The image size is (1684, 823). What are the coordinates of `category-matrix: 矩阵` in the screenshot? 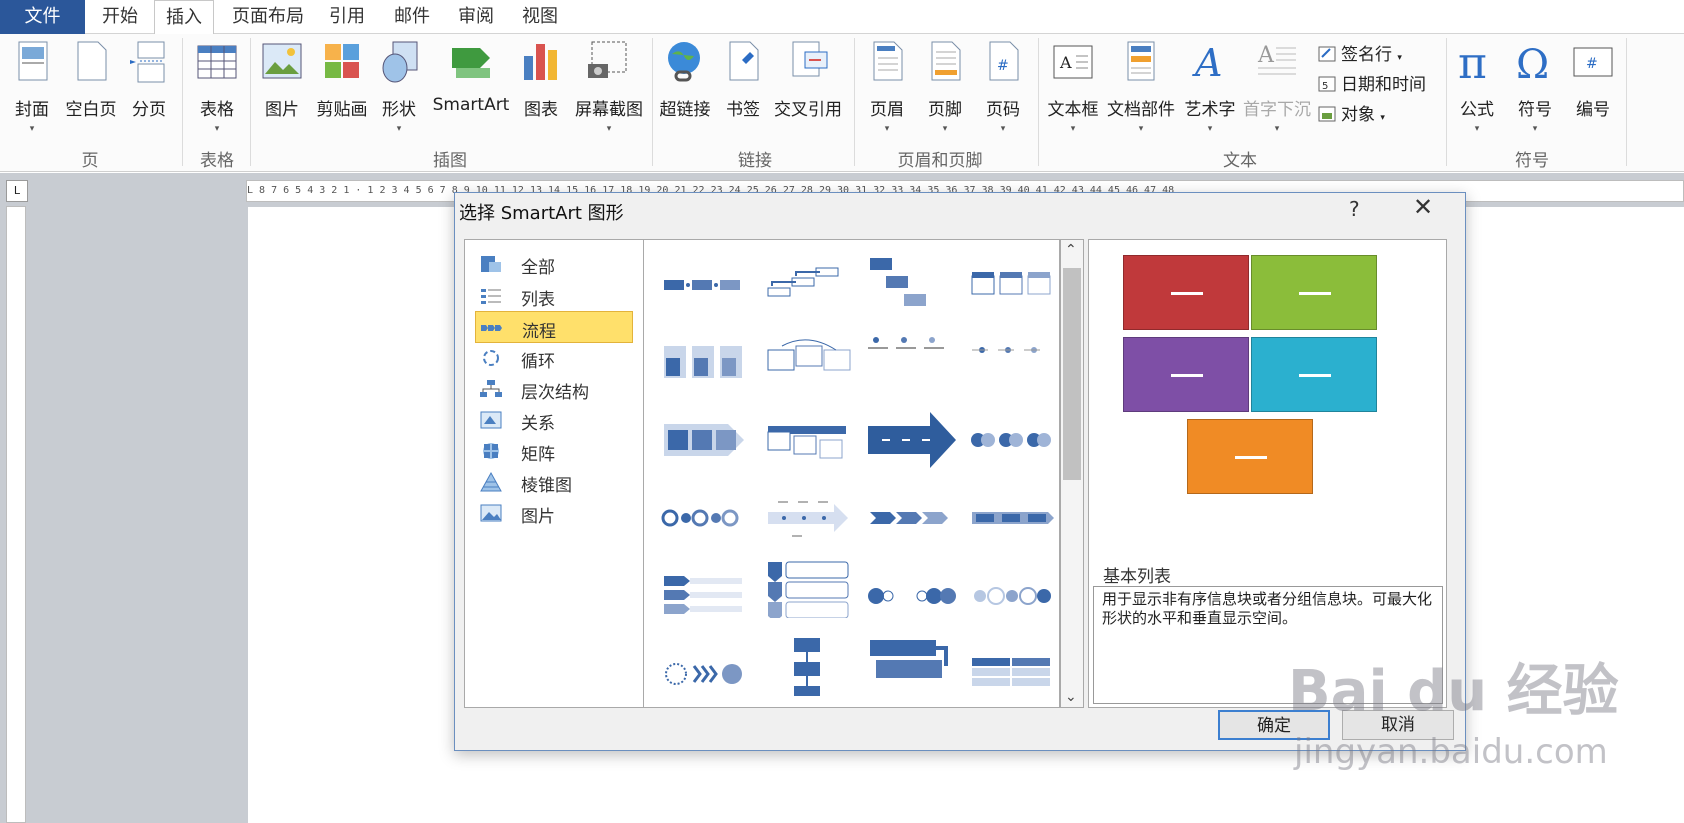 It's located at (554, 451).